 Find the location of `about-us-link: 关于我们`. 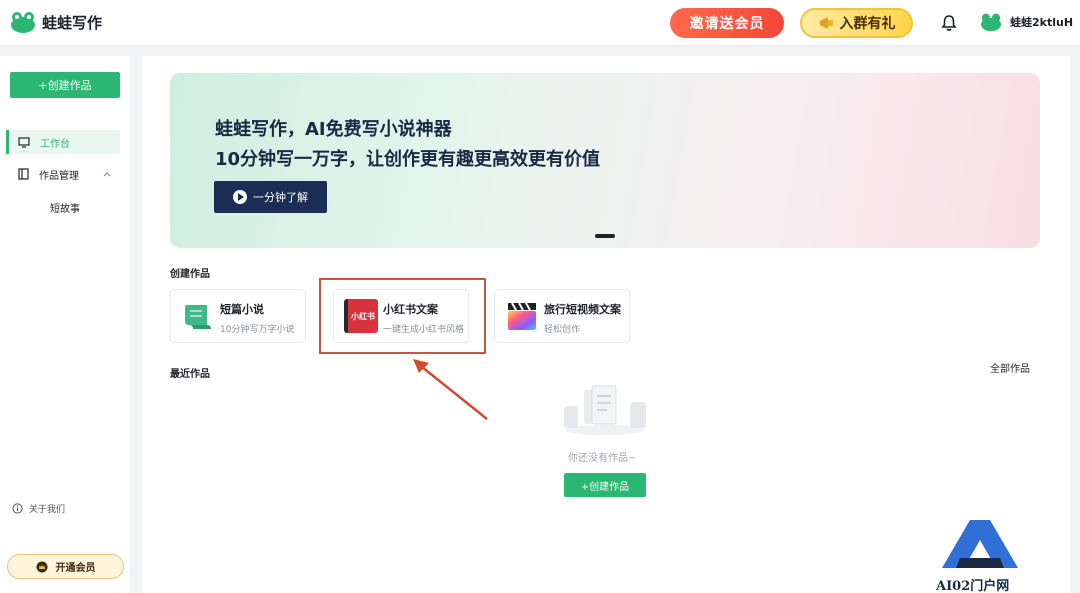

about-us-link: 关于我们 is located at coordinates (38, 508).